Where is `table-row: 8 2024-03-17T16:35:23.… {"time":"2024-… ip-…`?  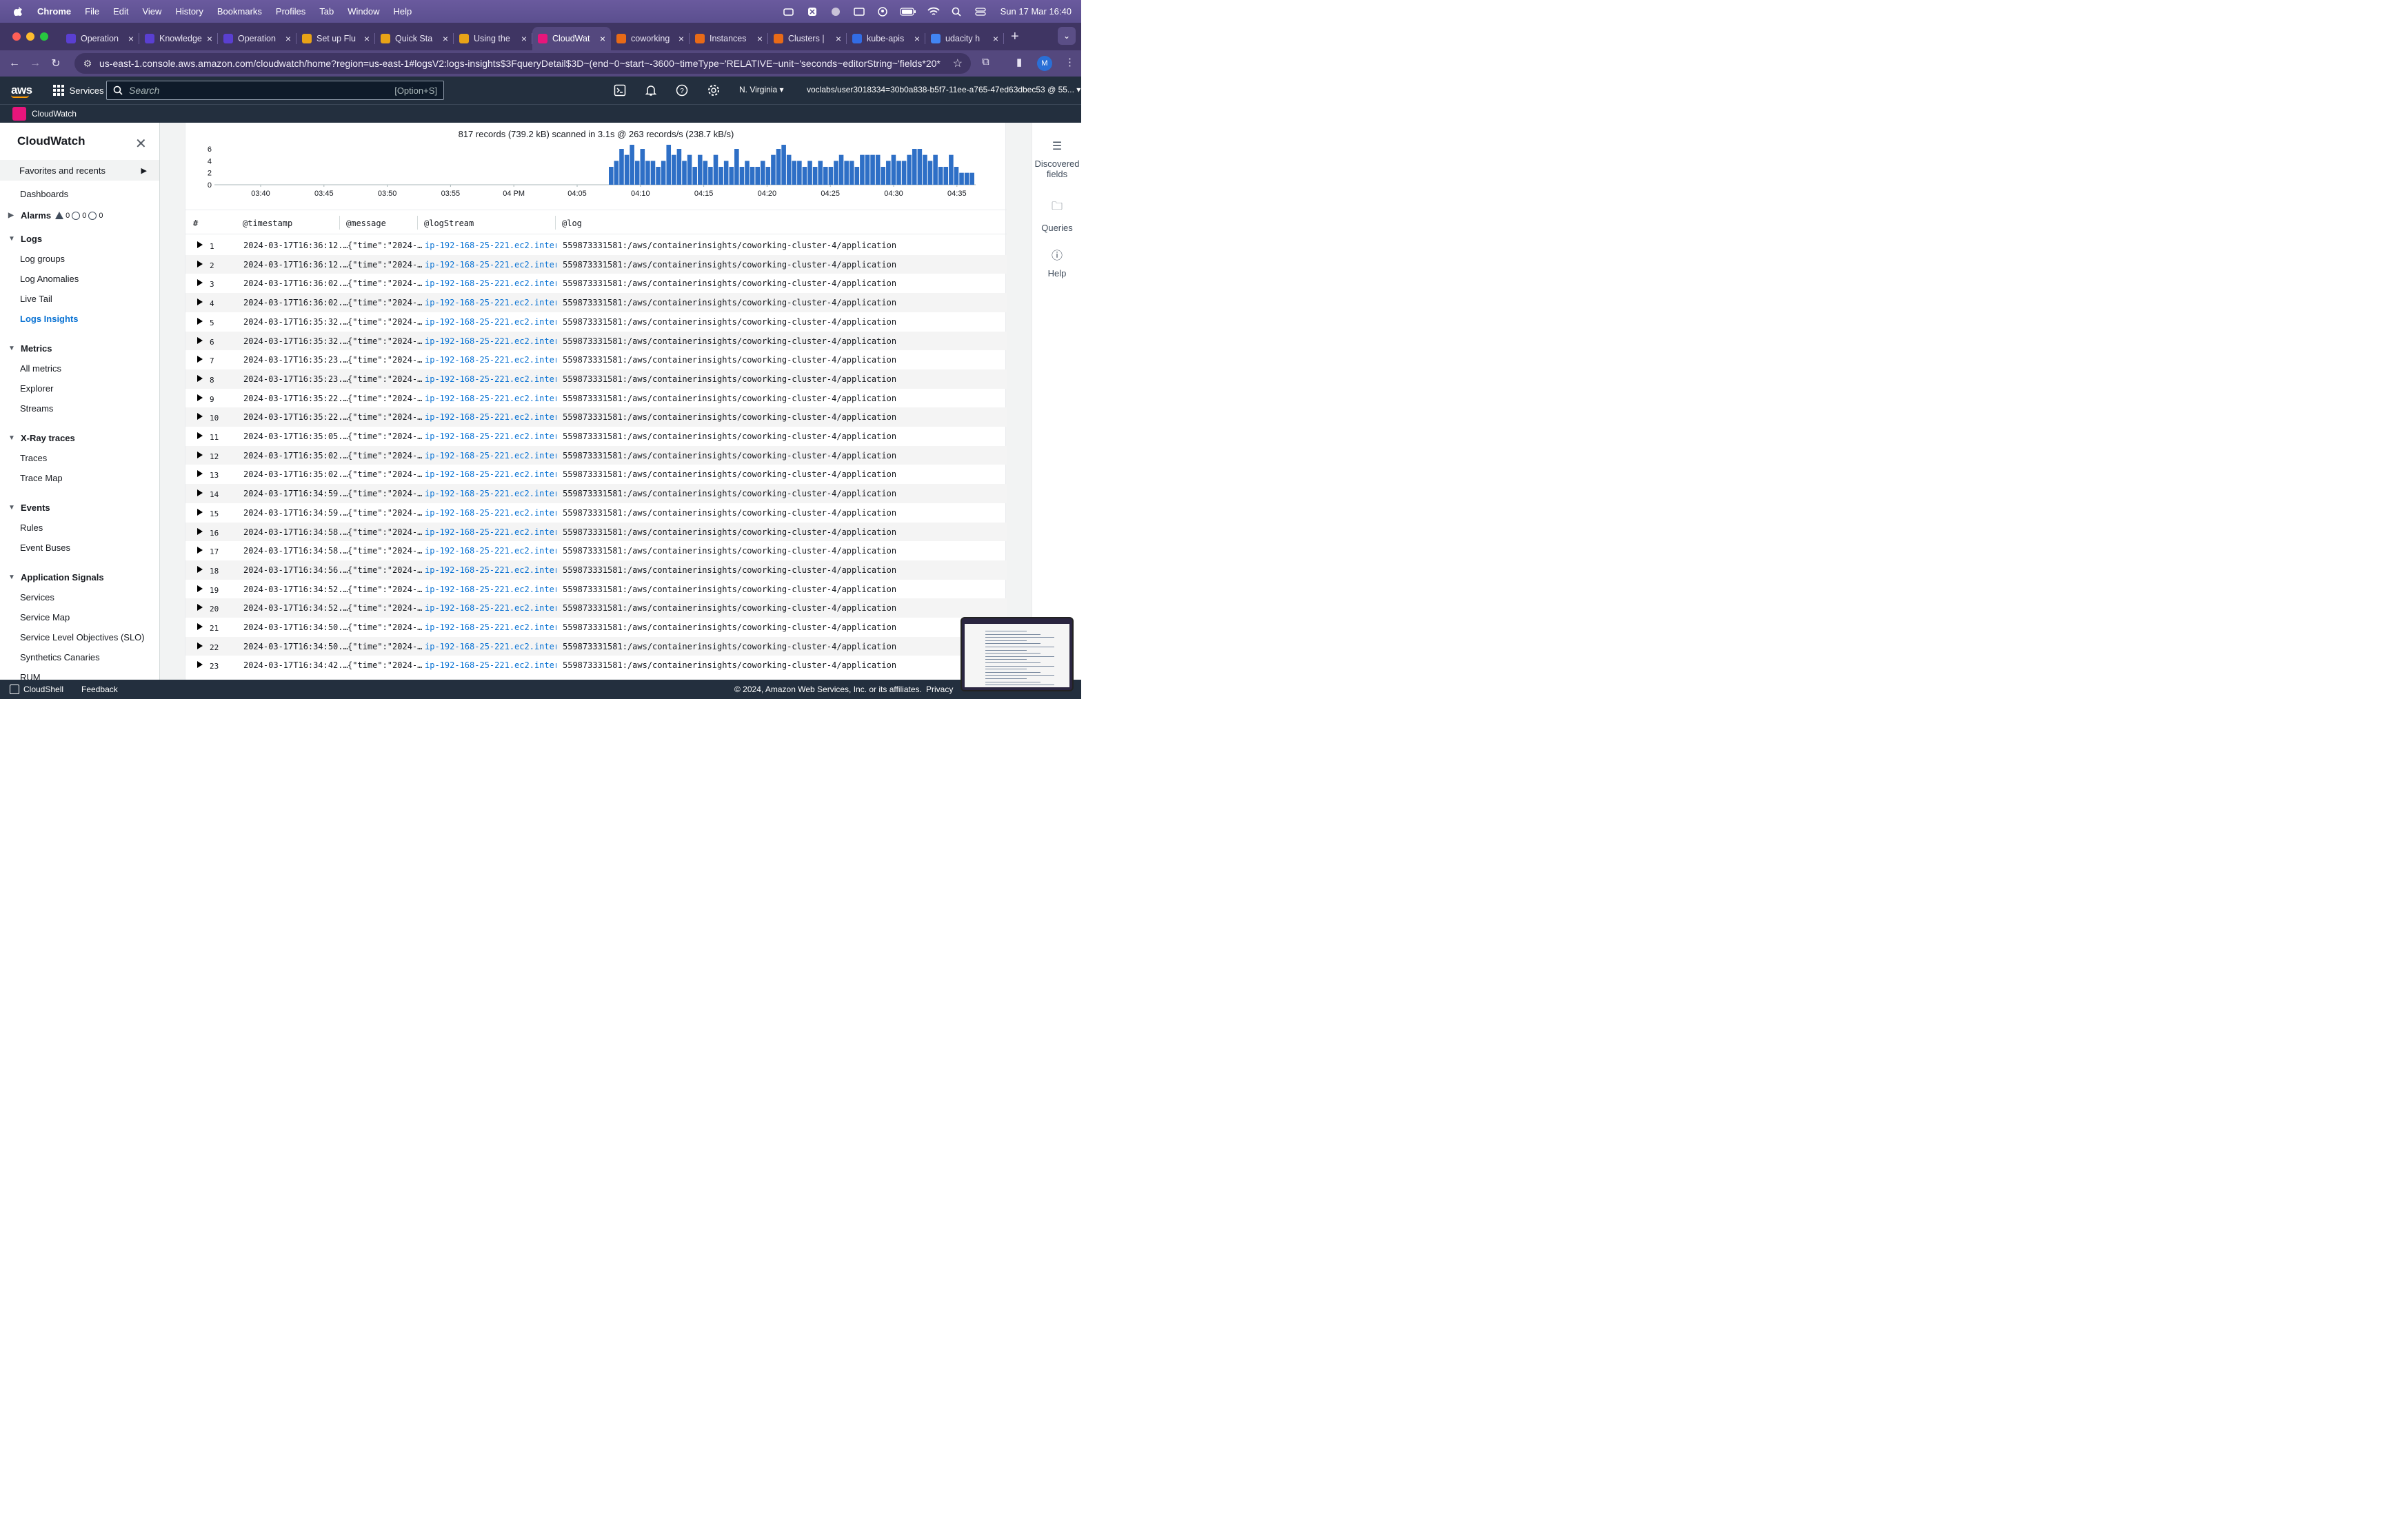
table-row: 8 2024-03-17T16:35:23.… {"time":"2024-… ip-… is located at coordinates (596, 379).